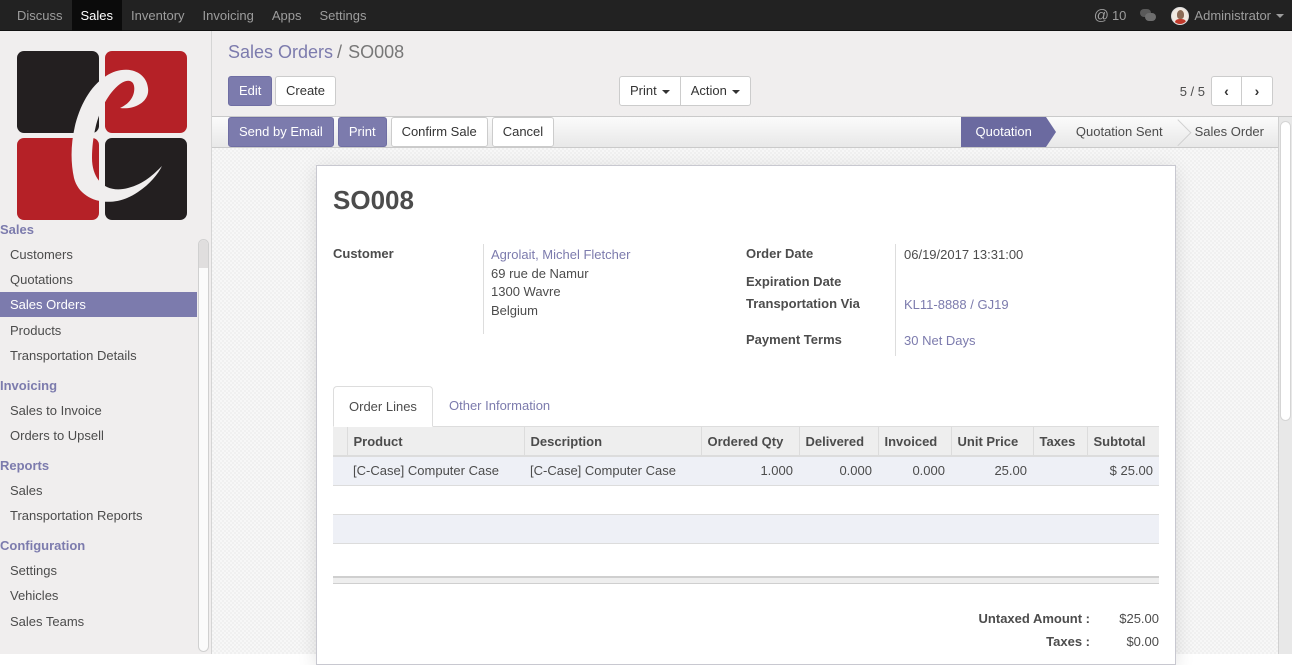  I want to click on action-dropdown: Action, so click(715, 91).